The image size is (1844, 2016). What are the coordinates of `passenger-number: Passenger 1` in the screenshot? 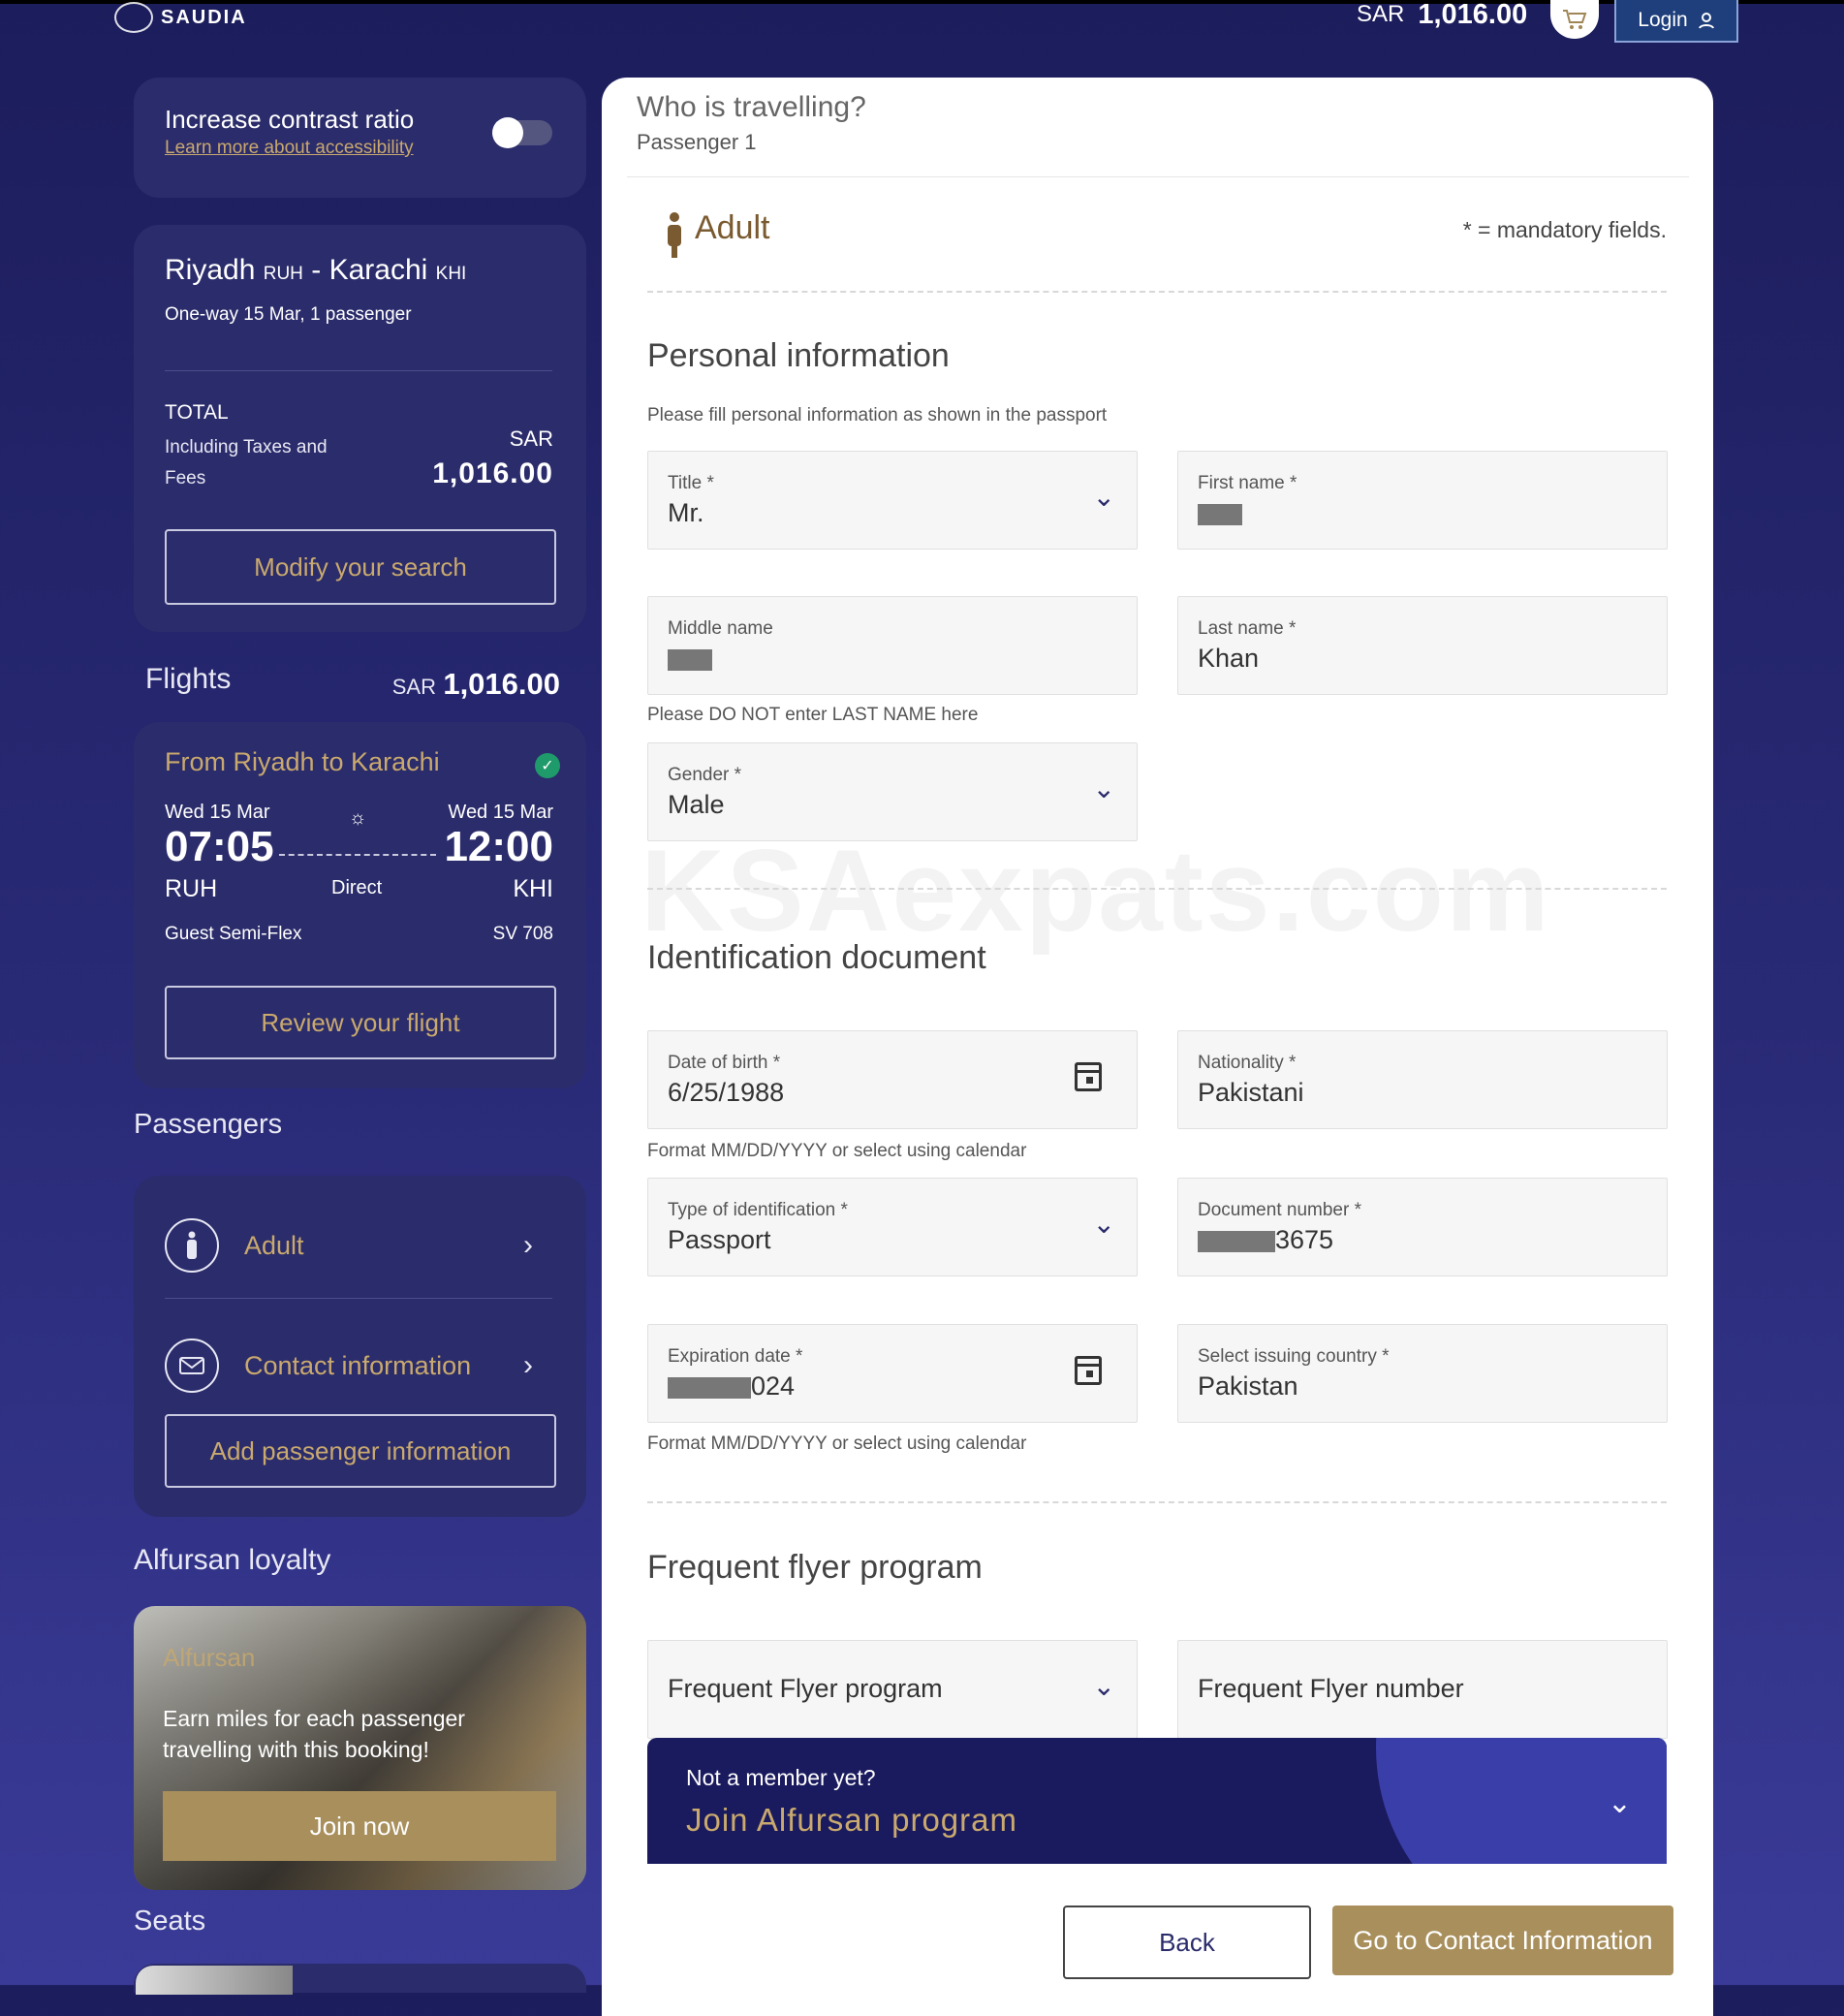 It's located at (697, 142).